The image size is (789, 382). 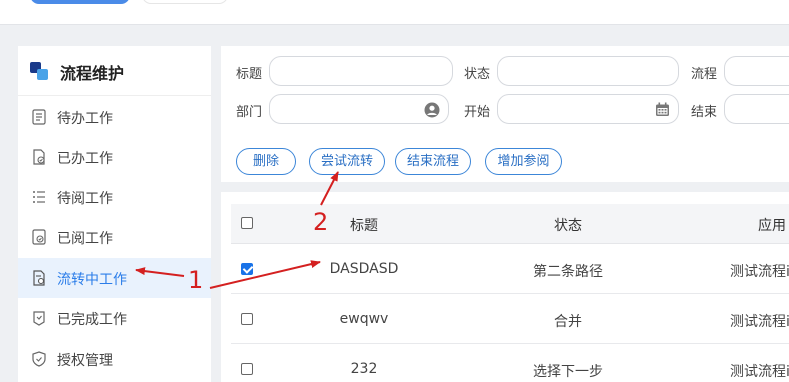 I want to click on status-filter-label: 状态, so click(x=477, y=74).